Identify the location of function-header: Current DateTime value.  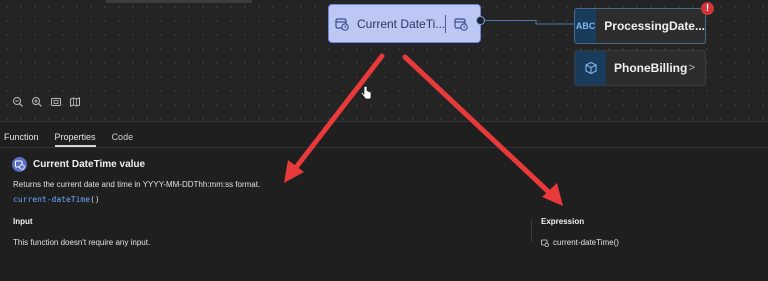
(78, 164).